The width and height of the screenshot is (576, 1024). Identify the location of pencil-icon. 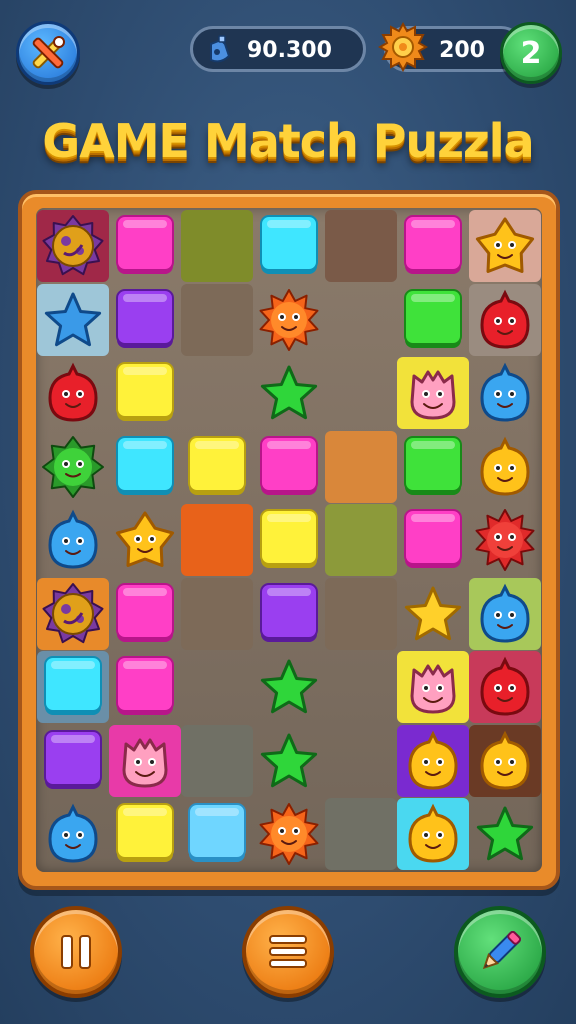
(501, 950).